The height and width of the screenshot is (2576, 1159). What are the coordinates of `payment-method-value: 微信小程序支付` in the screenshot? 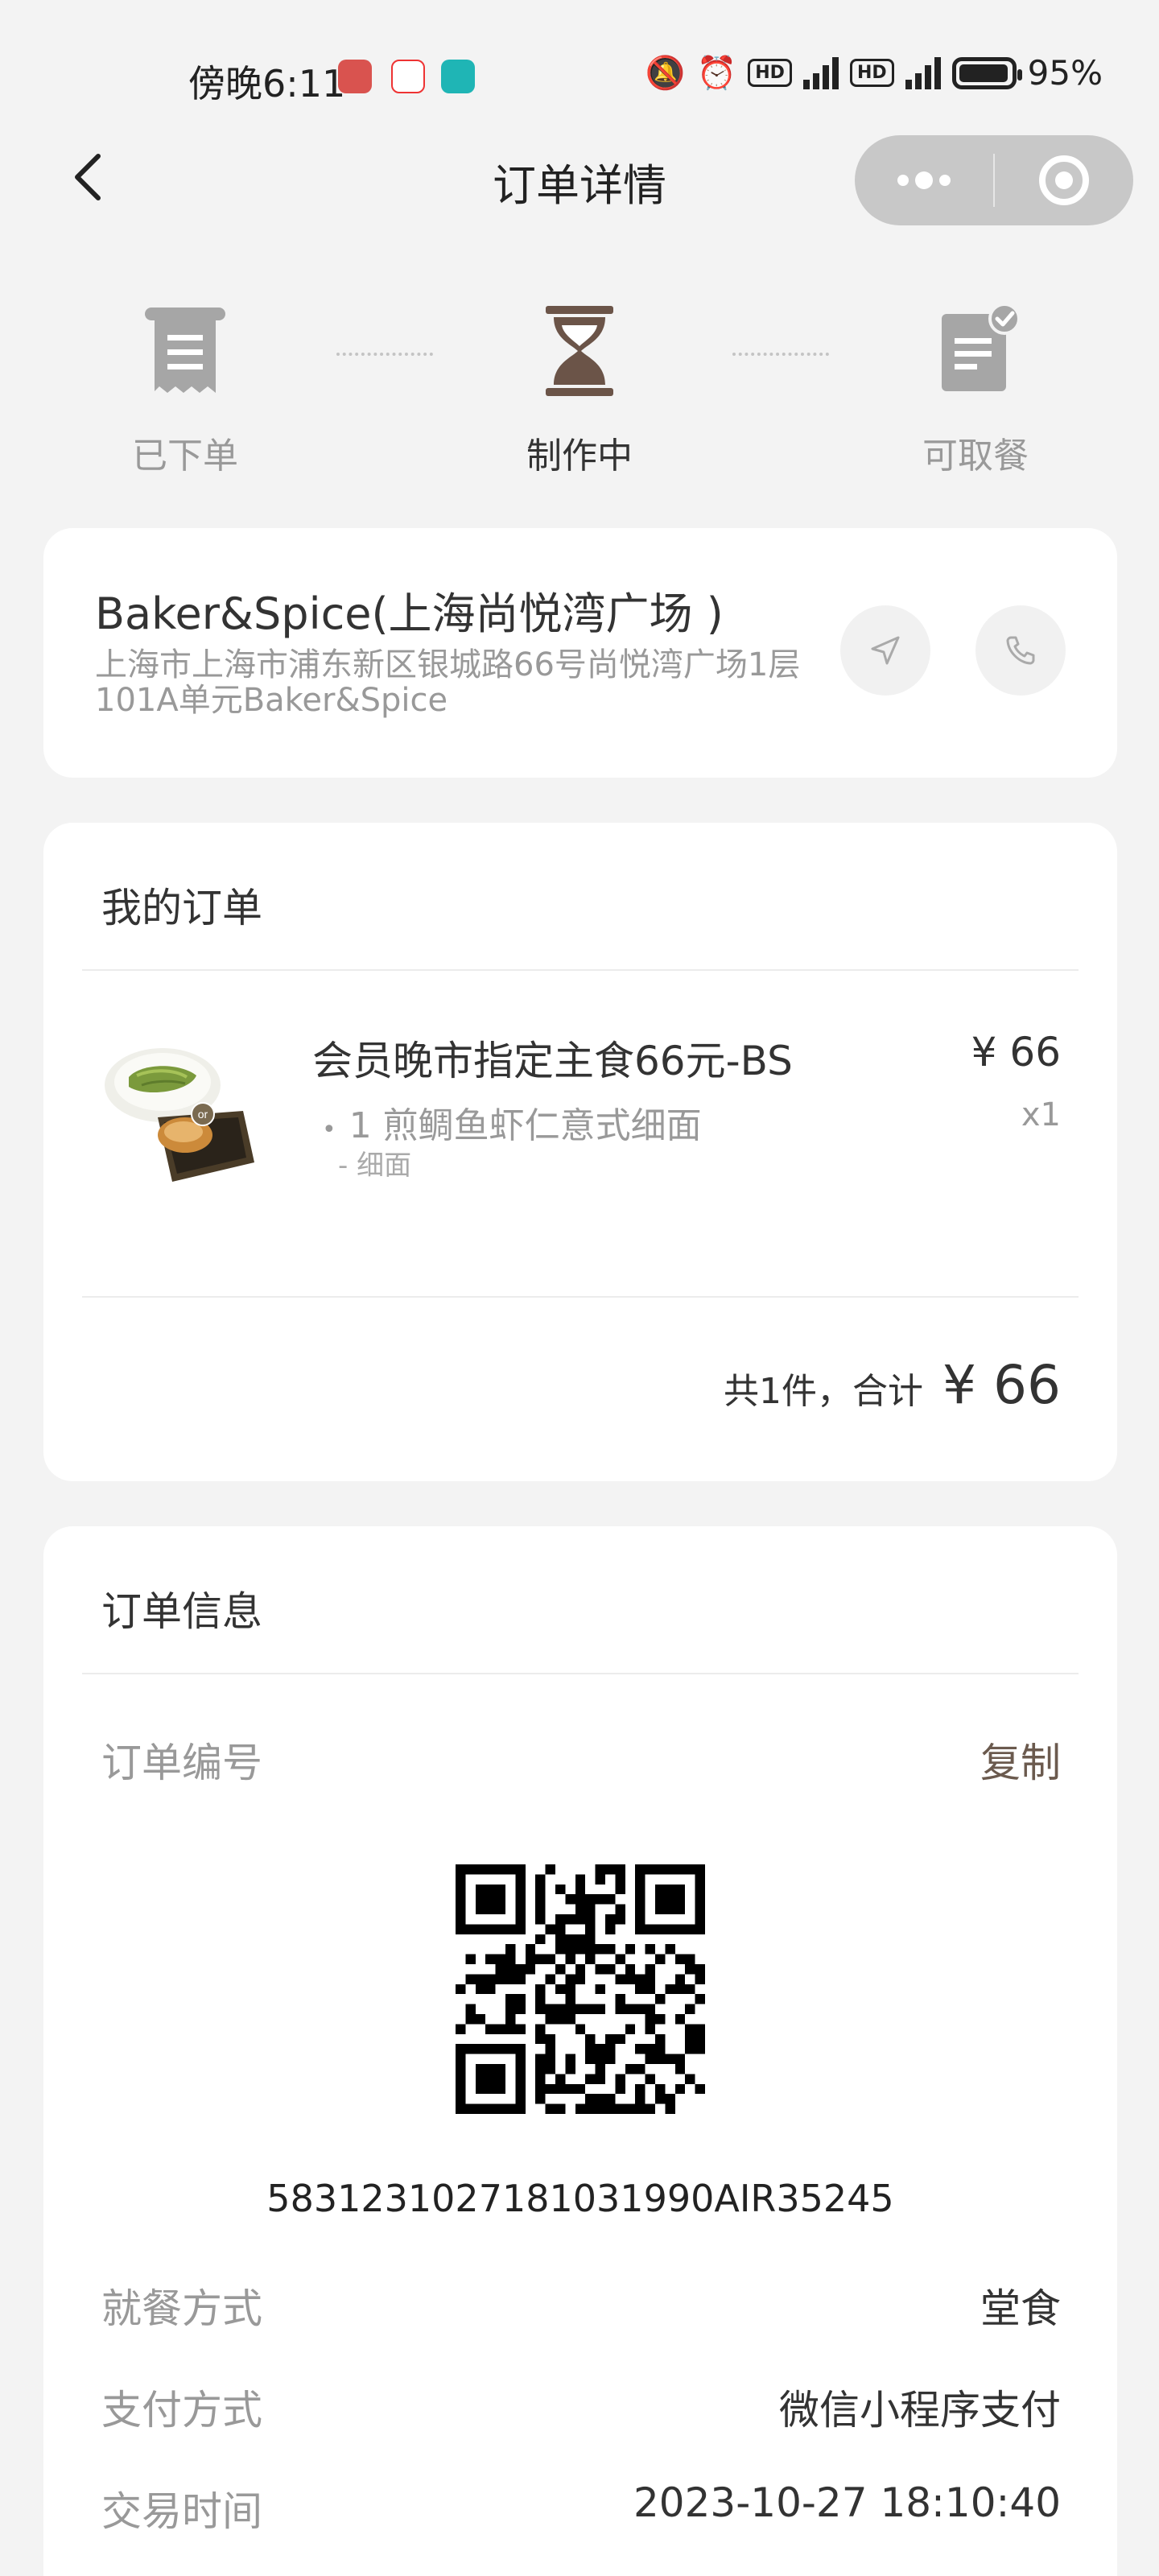 It's located at (920, 2410).